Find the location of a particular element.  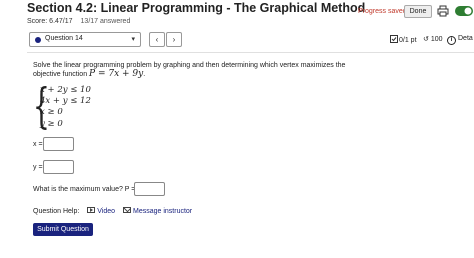

question-select: Question 14 ▾ is located at coordinates (85, 39).